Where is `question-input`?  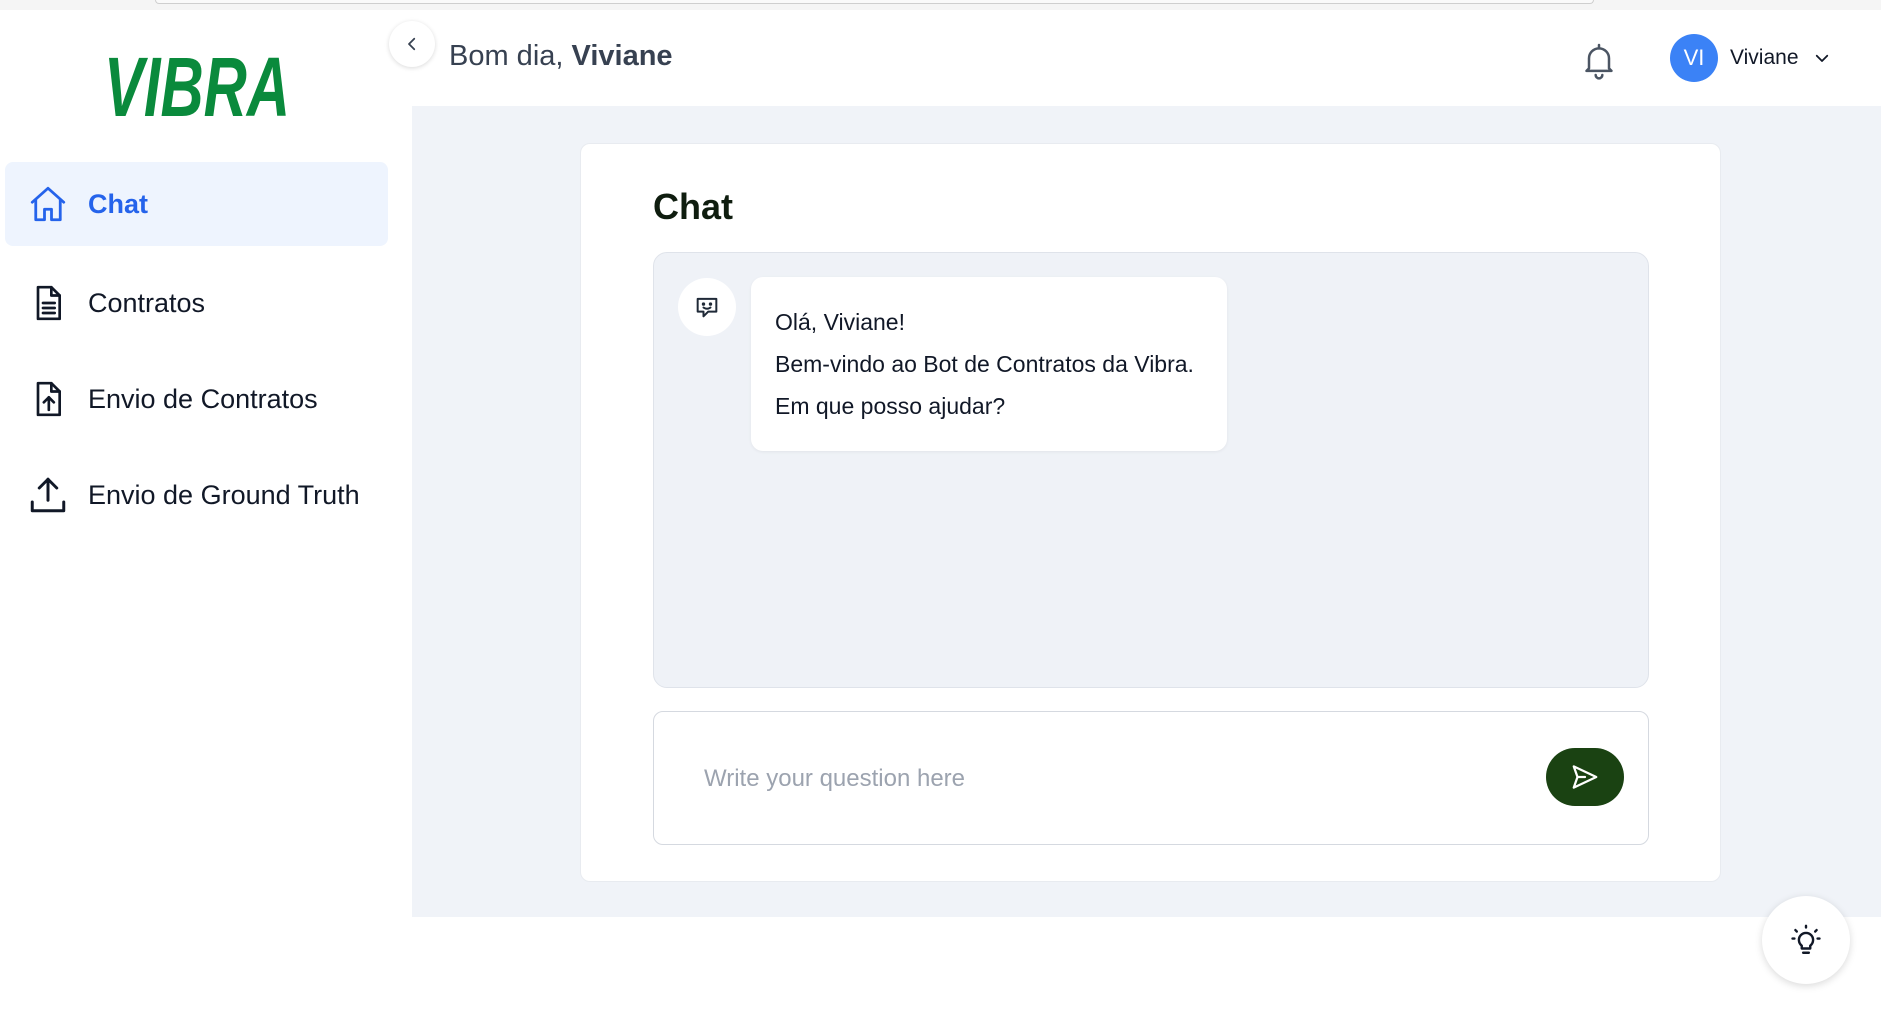 question-input is located at coordinates (1104, 779).